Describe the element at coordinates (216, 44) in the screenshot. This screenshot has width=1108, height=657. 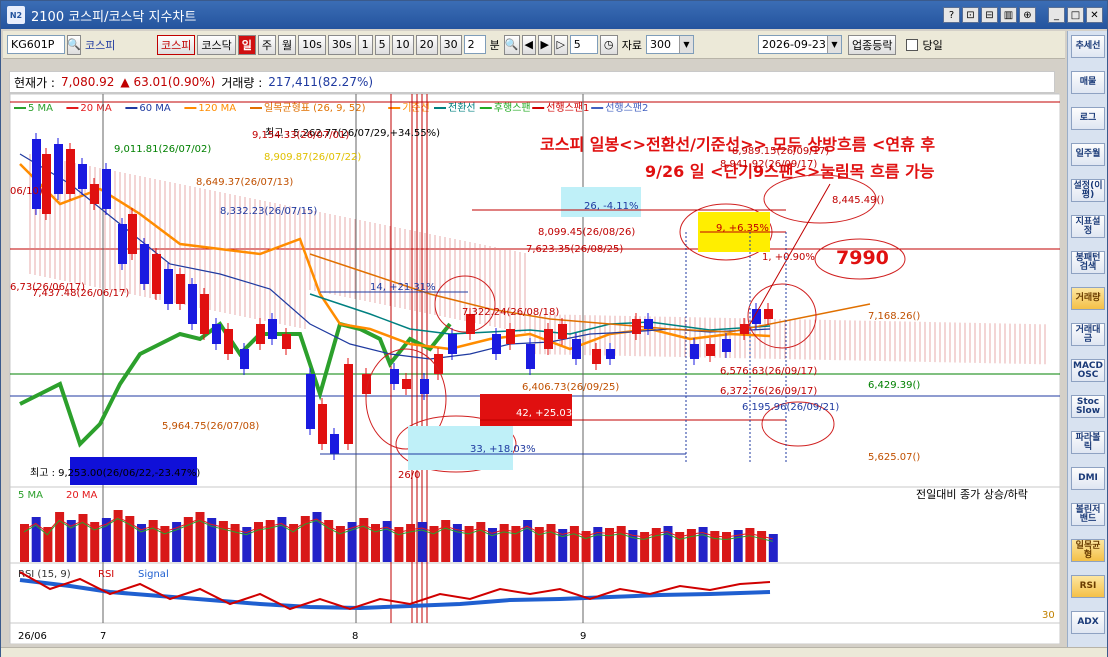
I see `kosdaq-button: 코스닥` at that location.